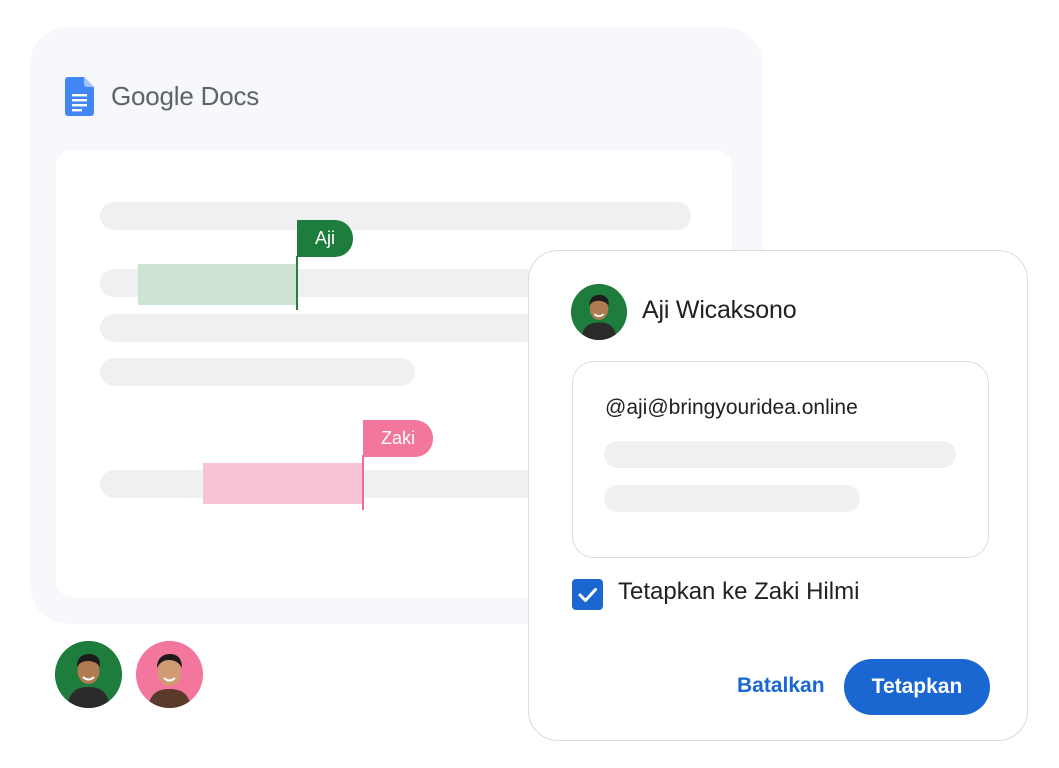 The image size is (1059, 768). Describe the element at coordinates (917, 687) in the screenshot. I see `assign-button: Tetapkan` at that location.